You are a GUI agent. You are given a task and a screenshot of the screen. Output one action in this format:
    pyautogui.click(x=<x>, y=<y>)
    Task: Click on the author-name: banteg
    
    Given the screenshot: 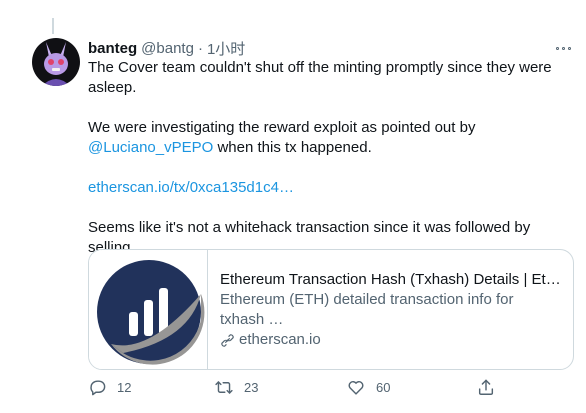 What is the action you would take?
    pyautogui.click(x=112, y=48)
    